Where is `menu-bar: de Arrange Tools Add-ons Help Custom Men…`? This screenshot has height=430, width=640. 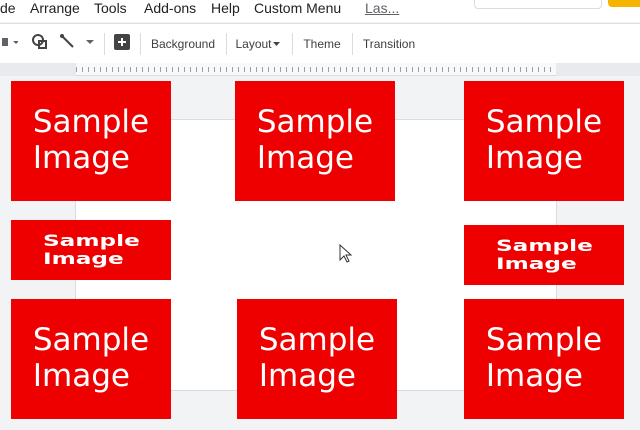
menu-bar: de Arrange Tools Add-ons Help Custom Men… is located at coordinates (320, 11).